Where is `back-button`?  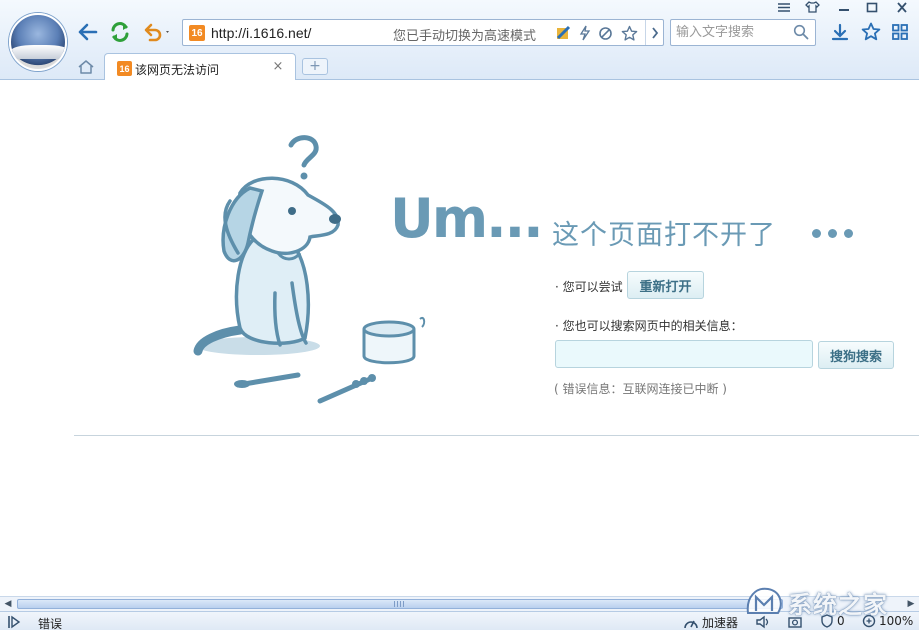 back-button is located at coordinates (88, 32).